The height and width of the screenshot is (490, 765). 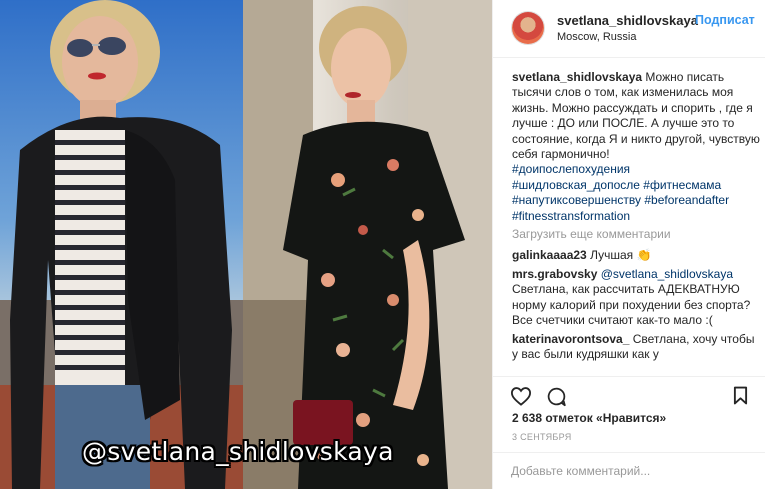 What do you see at coordinates (521, 398) in the screenshot?
I see `heart-icon` at bounding box center [521, 398].